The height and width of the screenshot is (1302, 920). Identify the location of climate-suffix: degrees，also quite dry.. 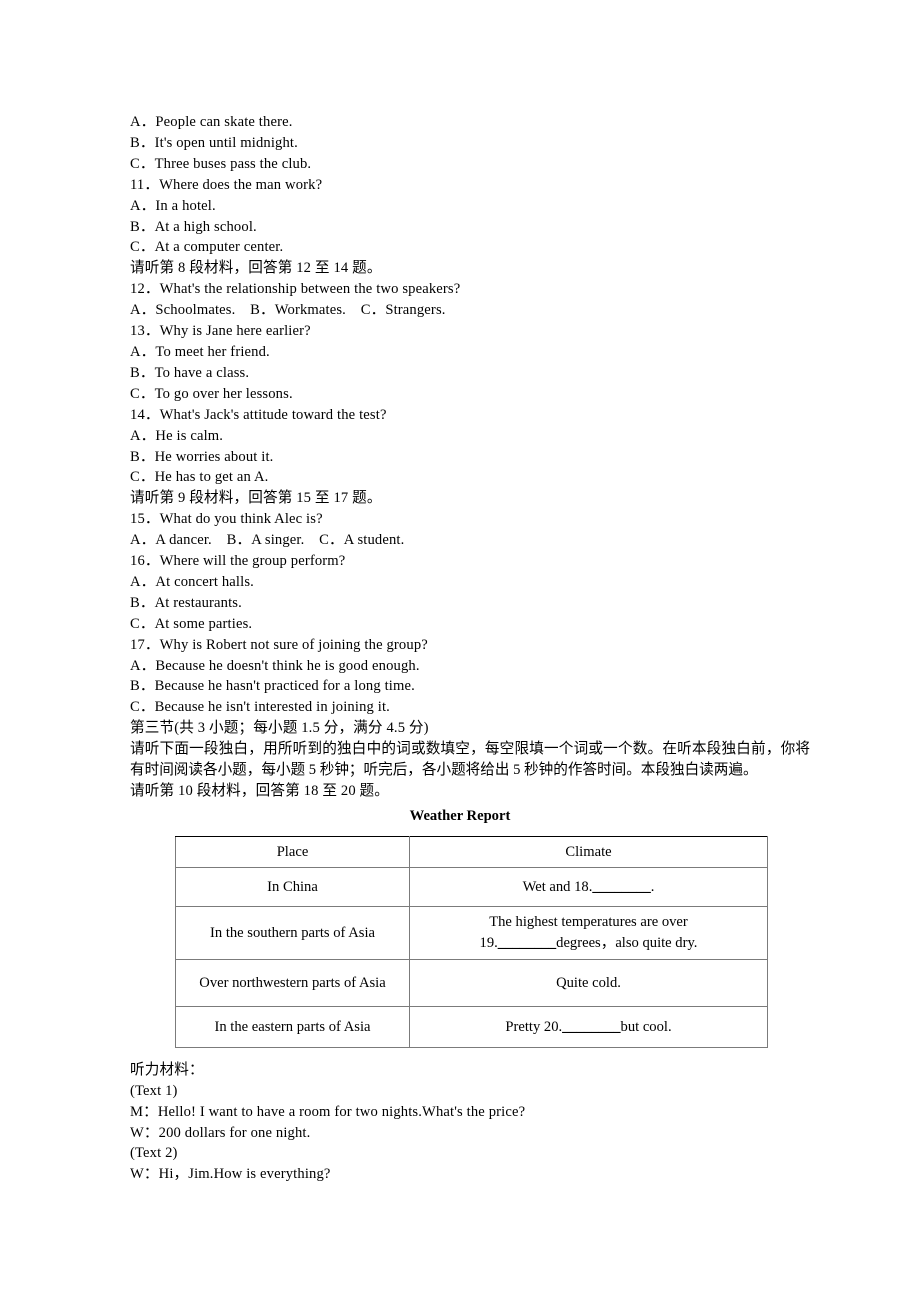
(627, 942).